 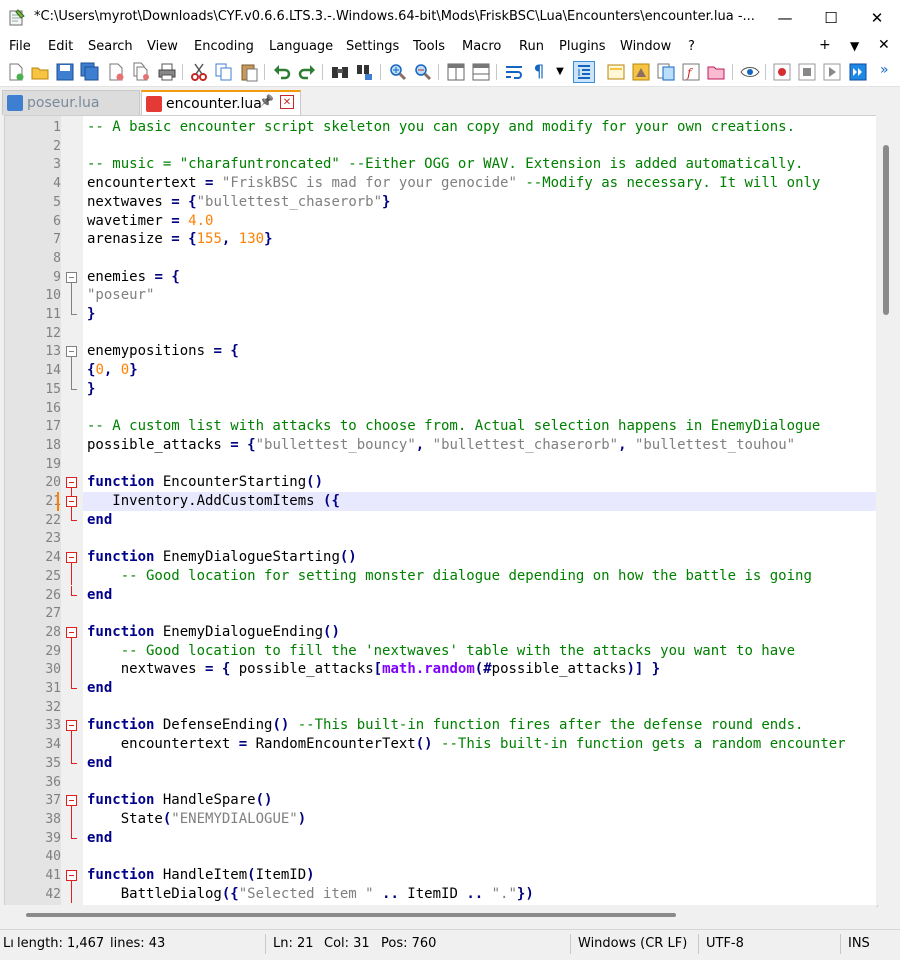 I want to click on new-file-icon, so click(x=16, y=72).